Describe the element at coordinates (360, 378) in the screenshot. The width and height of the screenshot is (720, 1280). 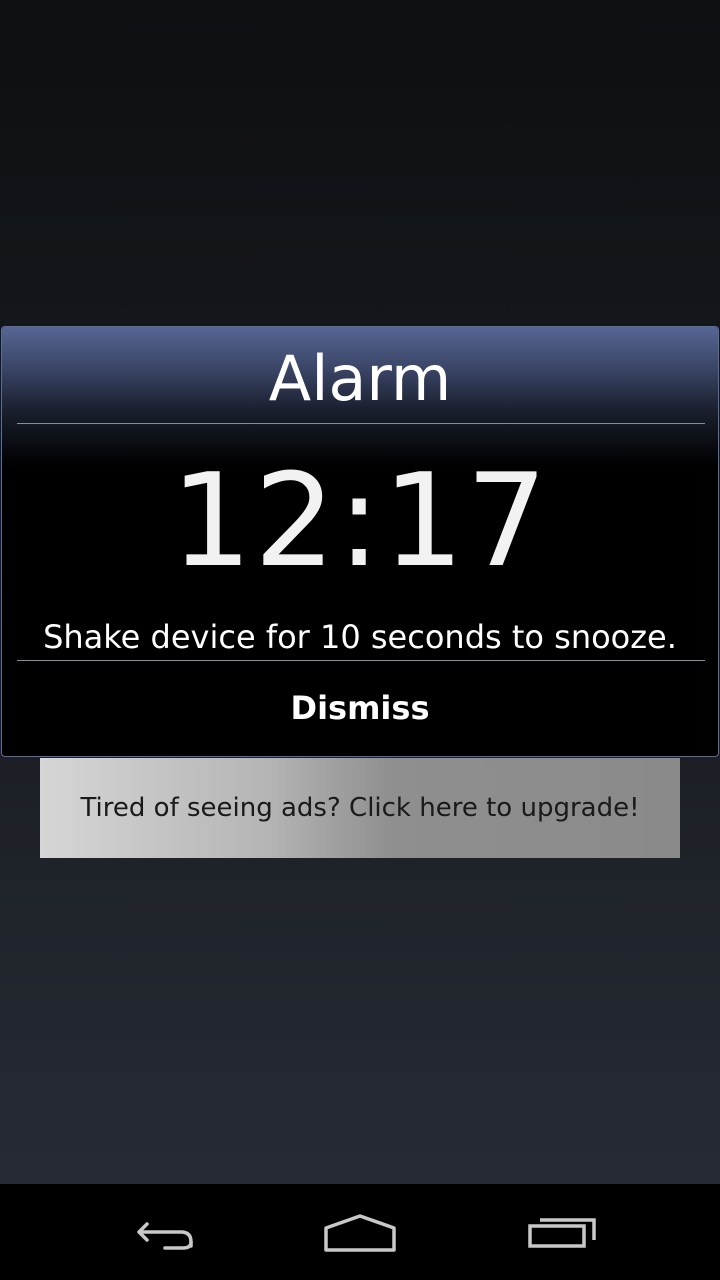
I see `dialog-title: Alarm` at that location.